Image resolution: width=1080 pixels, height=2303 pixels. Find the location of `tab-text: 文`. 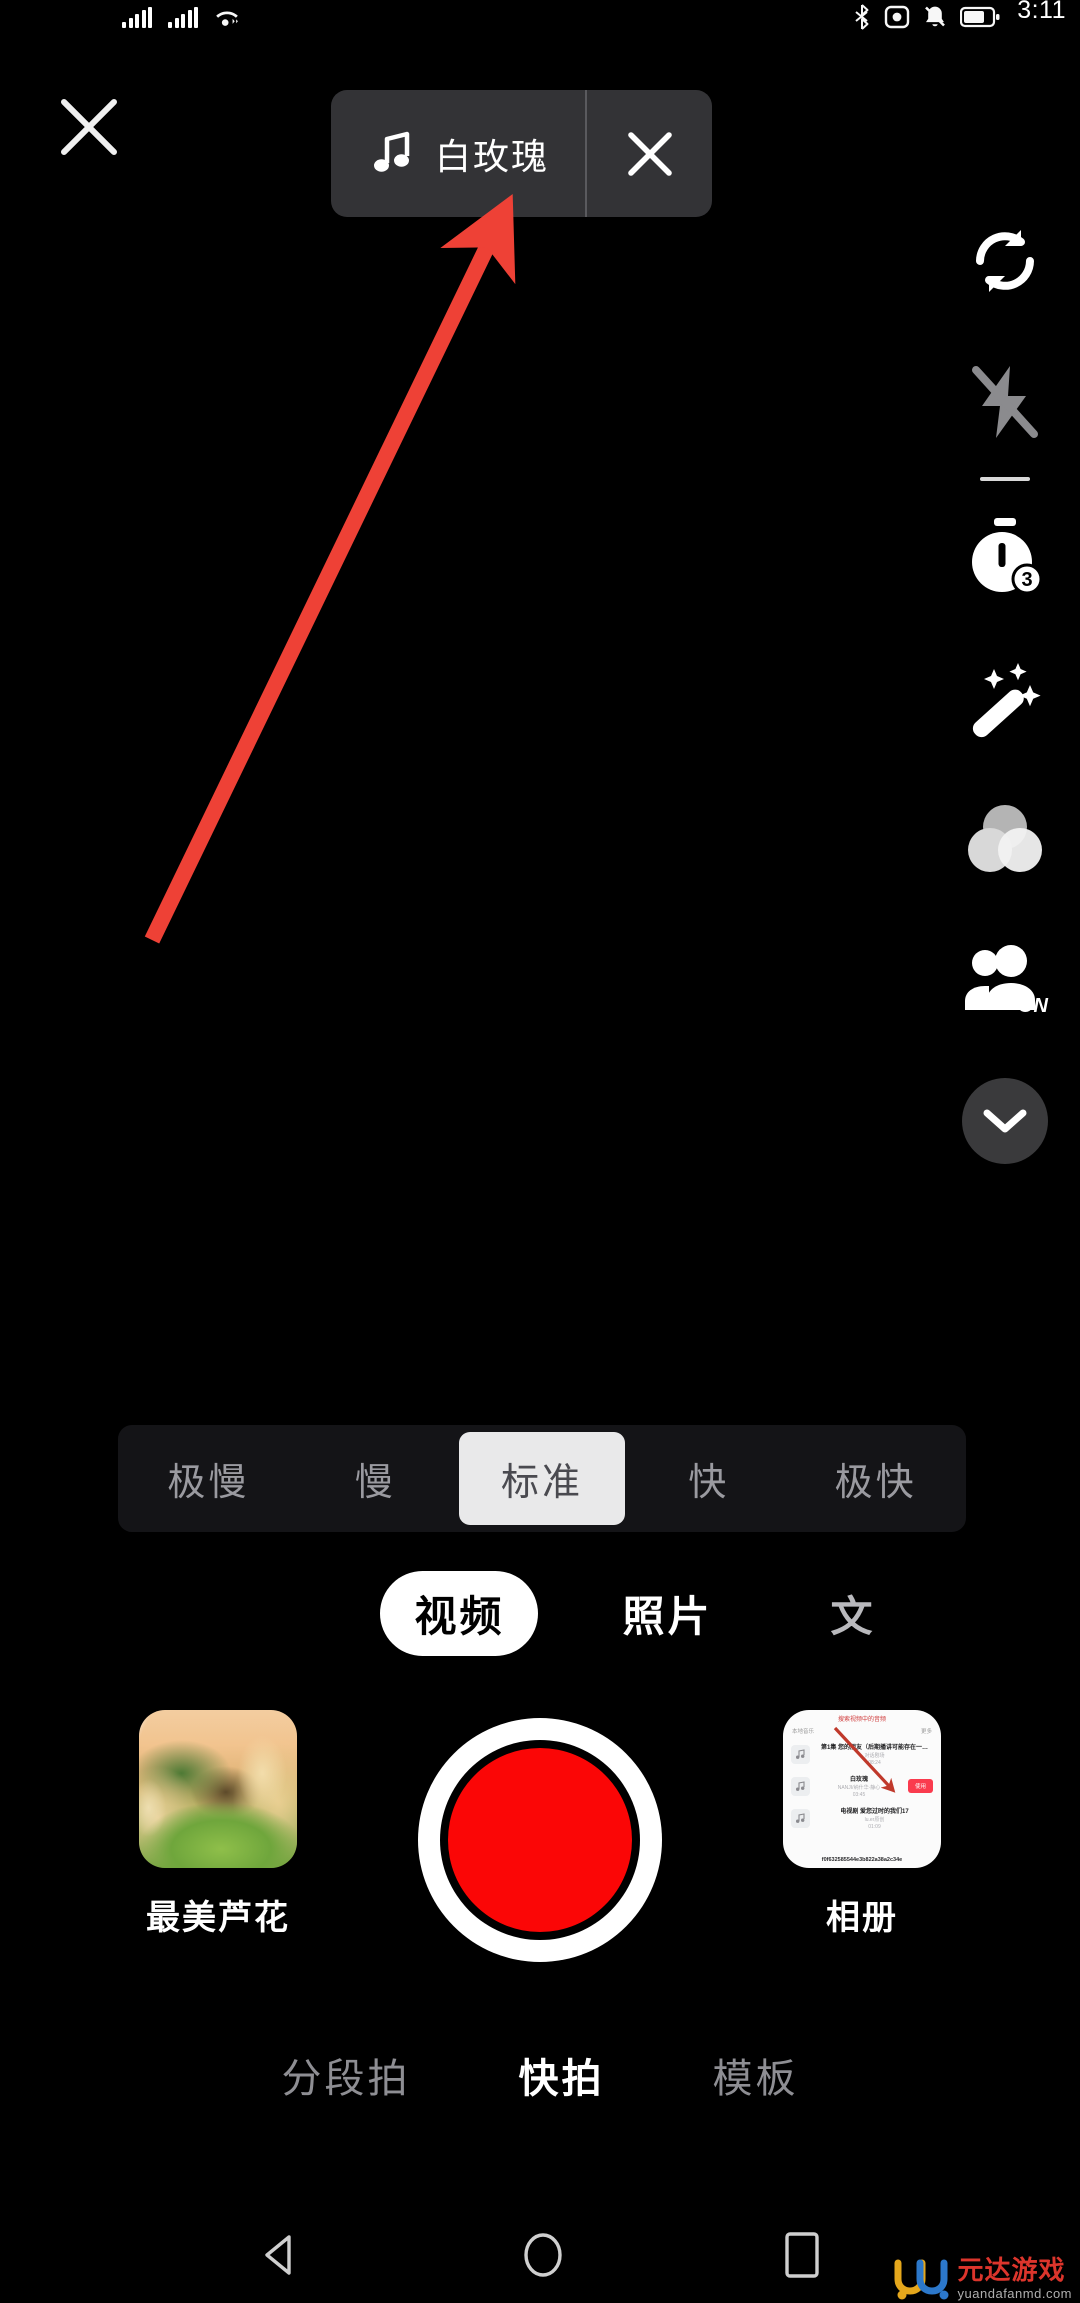

tab-text: 文 is located at coordinates (853, 1613).